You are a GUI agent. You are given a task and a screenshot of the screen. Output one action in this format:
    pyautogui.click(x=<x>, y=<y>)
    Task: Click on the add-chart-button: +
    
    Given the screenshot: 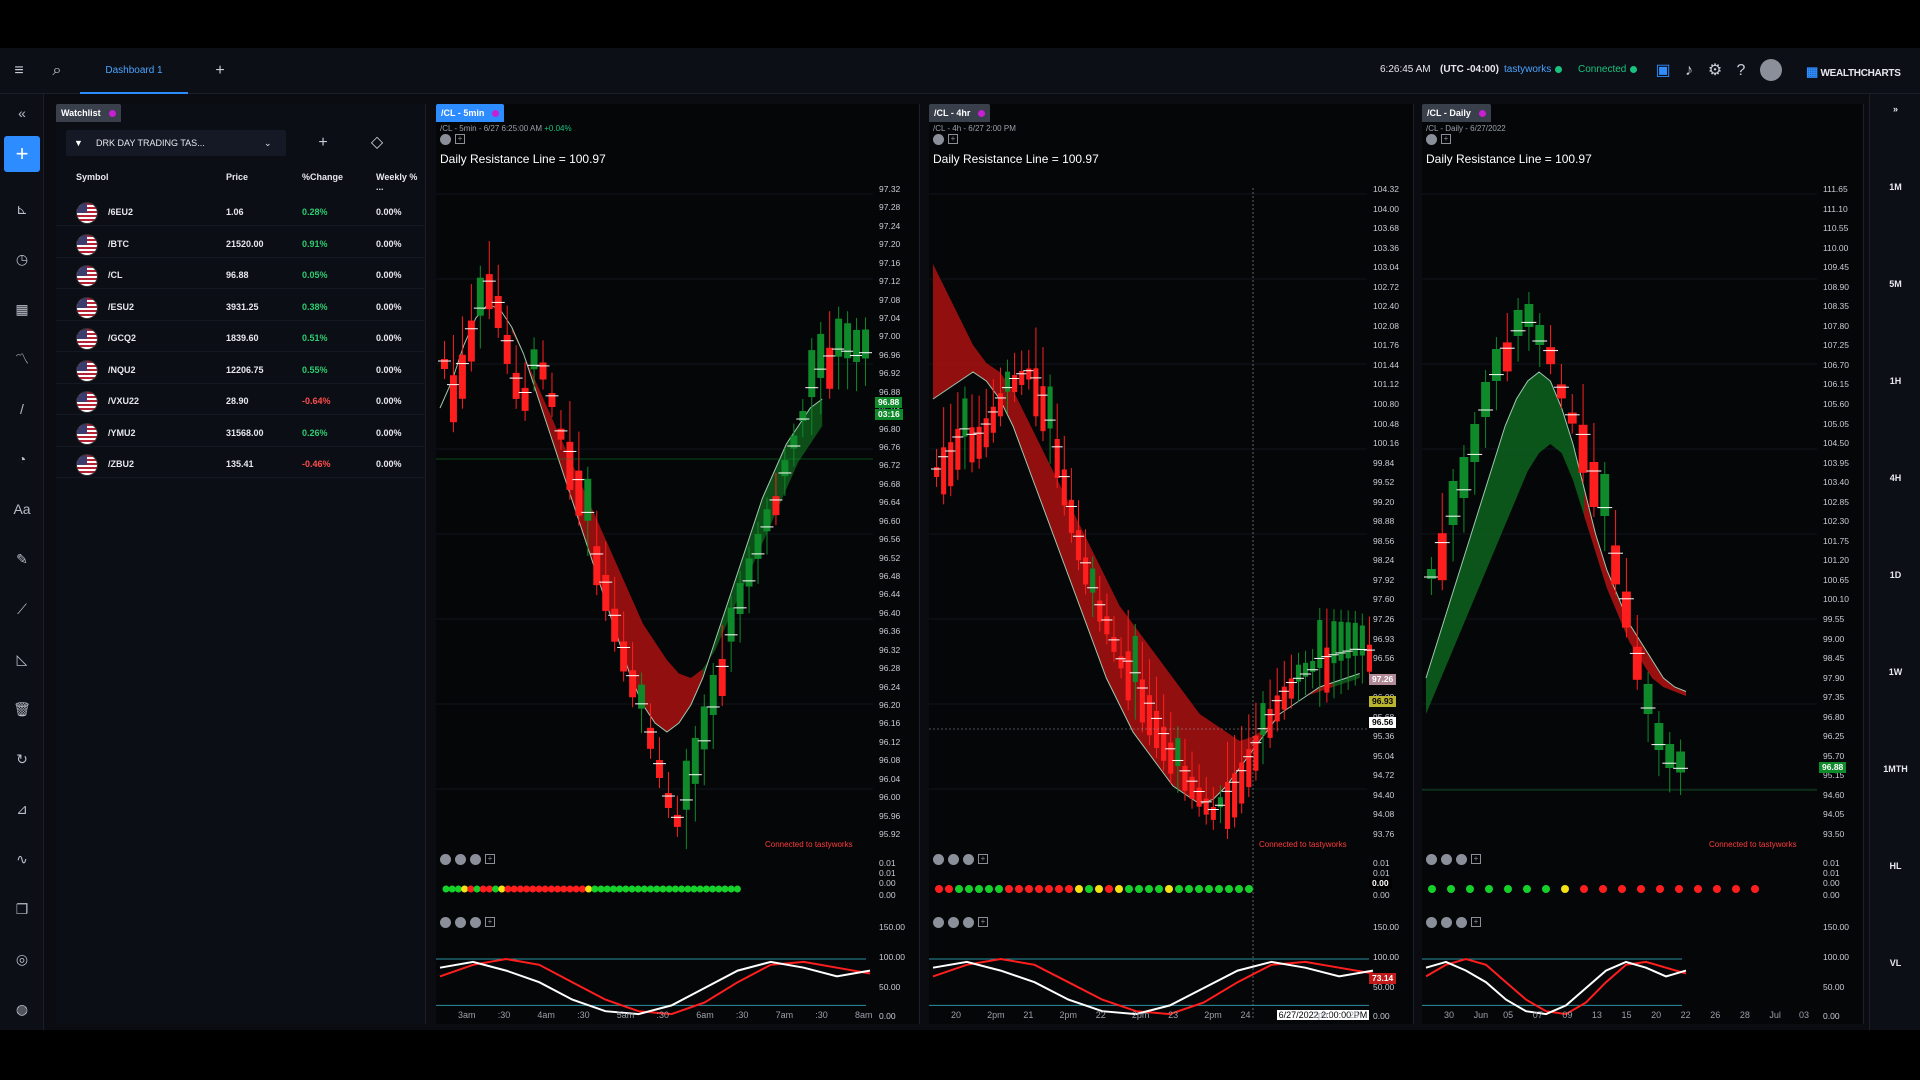 What is the action you would take?
    pyautogui.click(x=22, y=154)
    